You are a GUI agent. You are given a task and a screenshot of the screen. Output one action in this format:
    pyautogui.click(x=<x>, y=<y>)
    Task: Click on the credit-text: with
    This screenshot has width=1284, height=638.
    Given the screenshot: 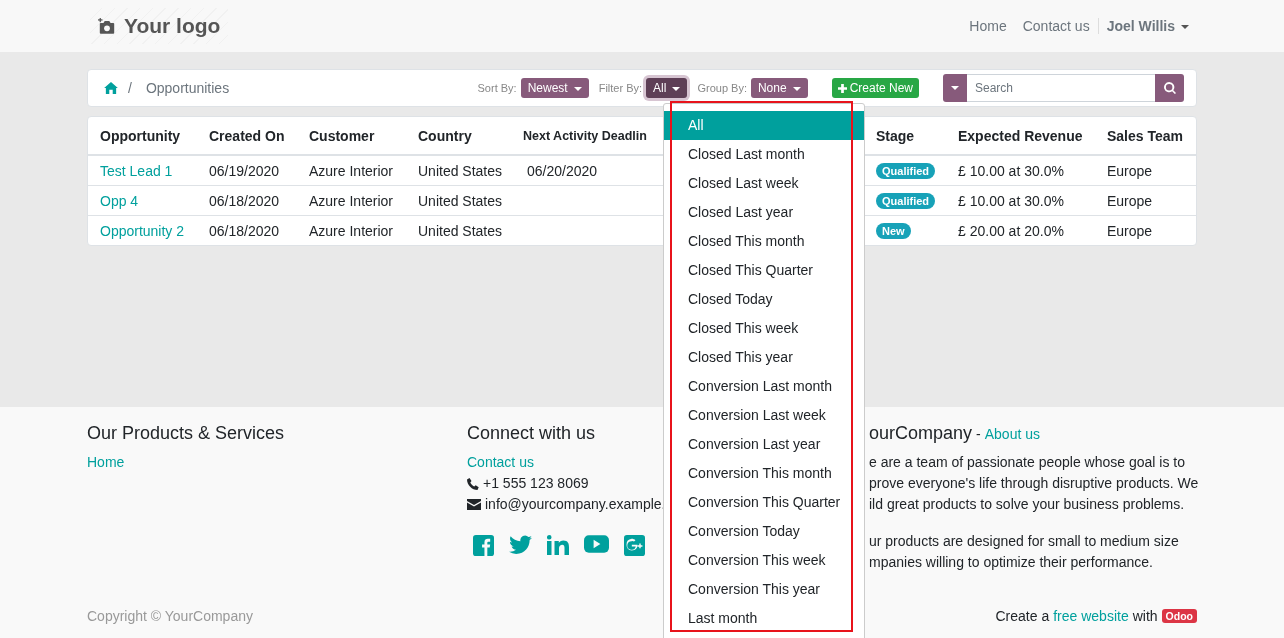 What is the action you would take?
    pyautogui.click(x=1145, y=616)
    